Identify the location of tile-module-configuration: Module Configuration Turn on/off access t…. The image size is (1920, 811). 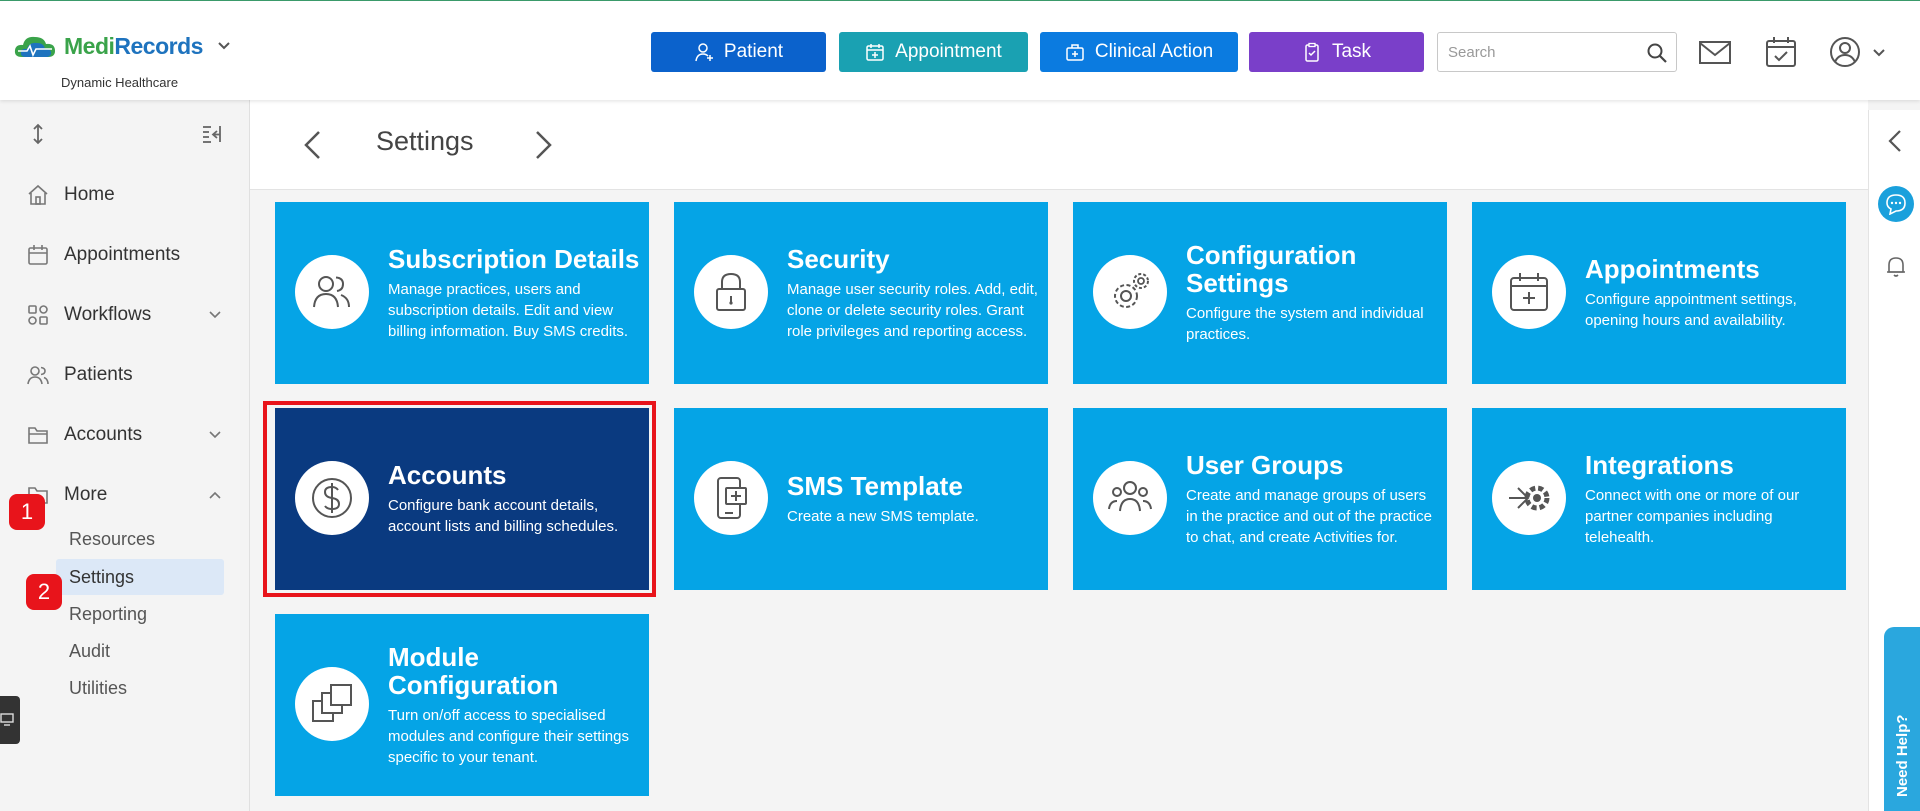
(462, 705).